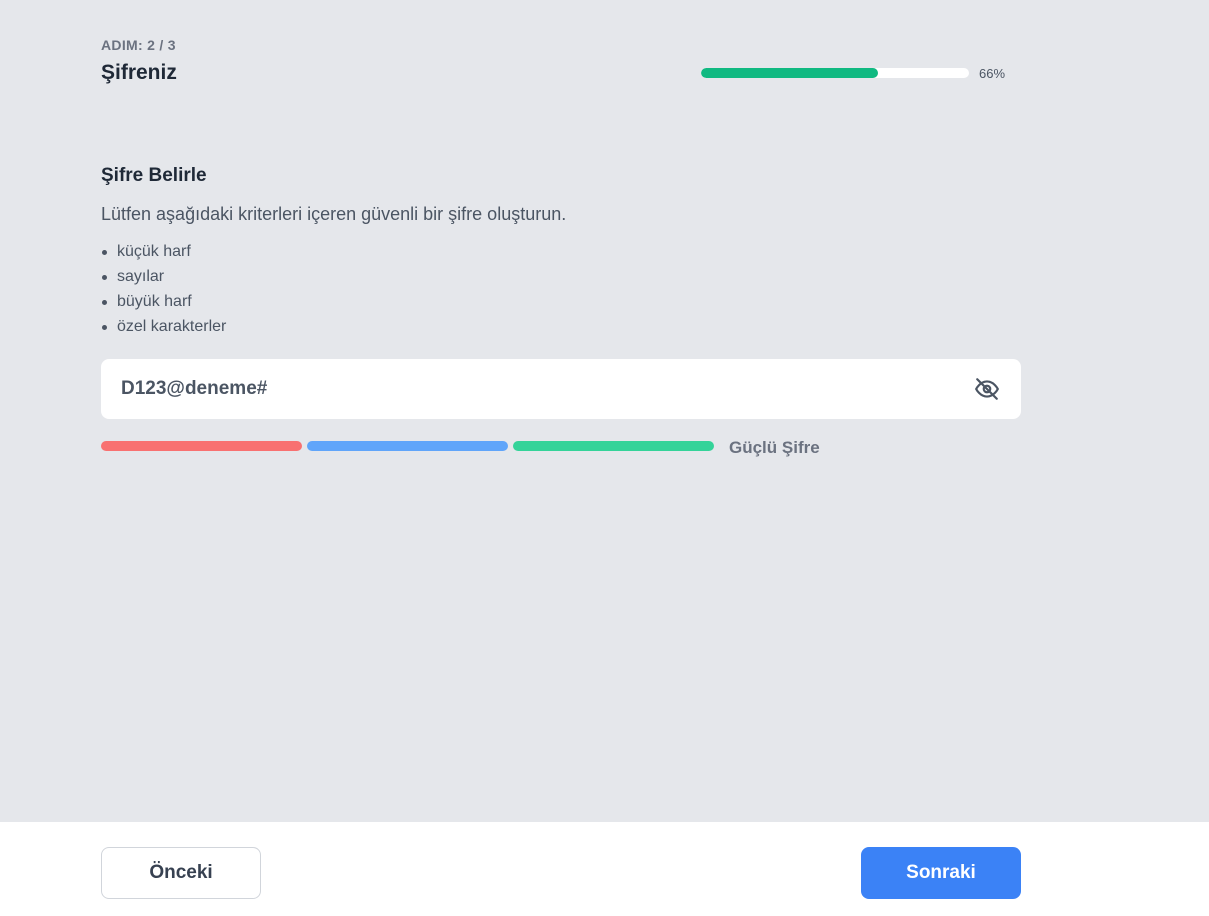  I want to click on criteria-item-label: sayılar, so click(141, 276).